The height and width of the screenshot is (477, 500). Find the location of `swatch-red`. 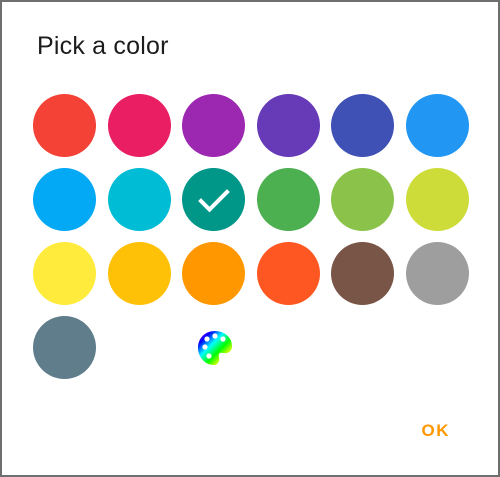

swatch-red is located at coordinates (64, 125).